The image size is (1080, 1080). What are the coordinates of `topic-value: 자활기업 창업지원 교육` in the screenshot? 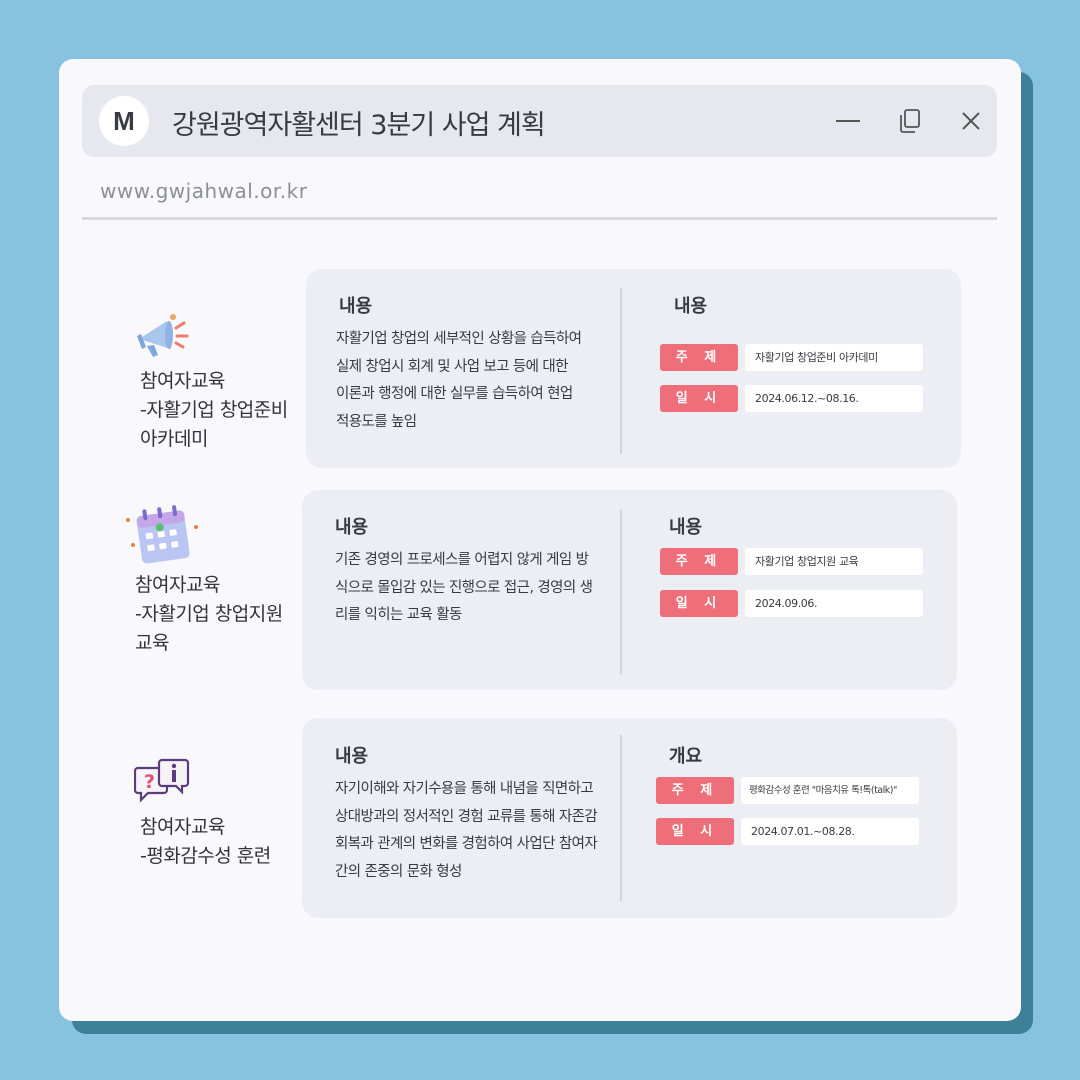 It's located at (834, 561).